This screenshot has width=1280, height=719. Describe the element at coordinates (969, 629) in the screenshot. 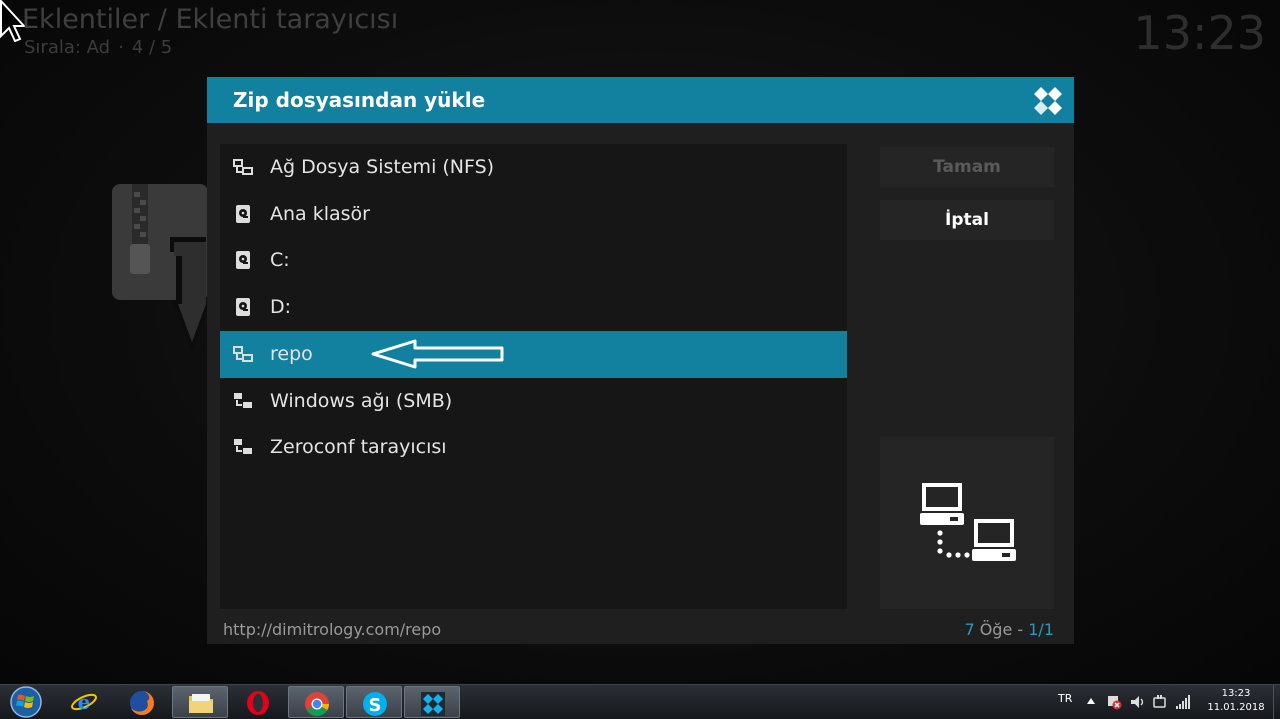

I see `item-count-number: 7` at that location.